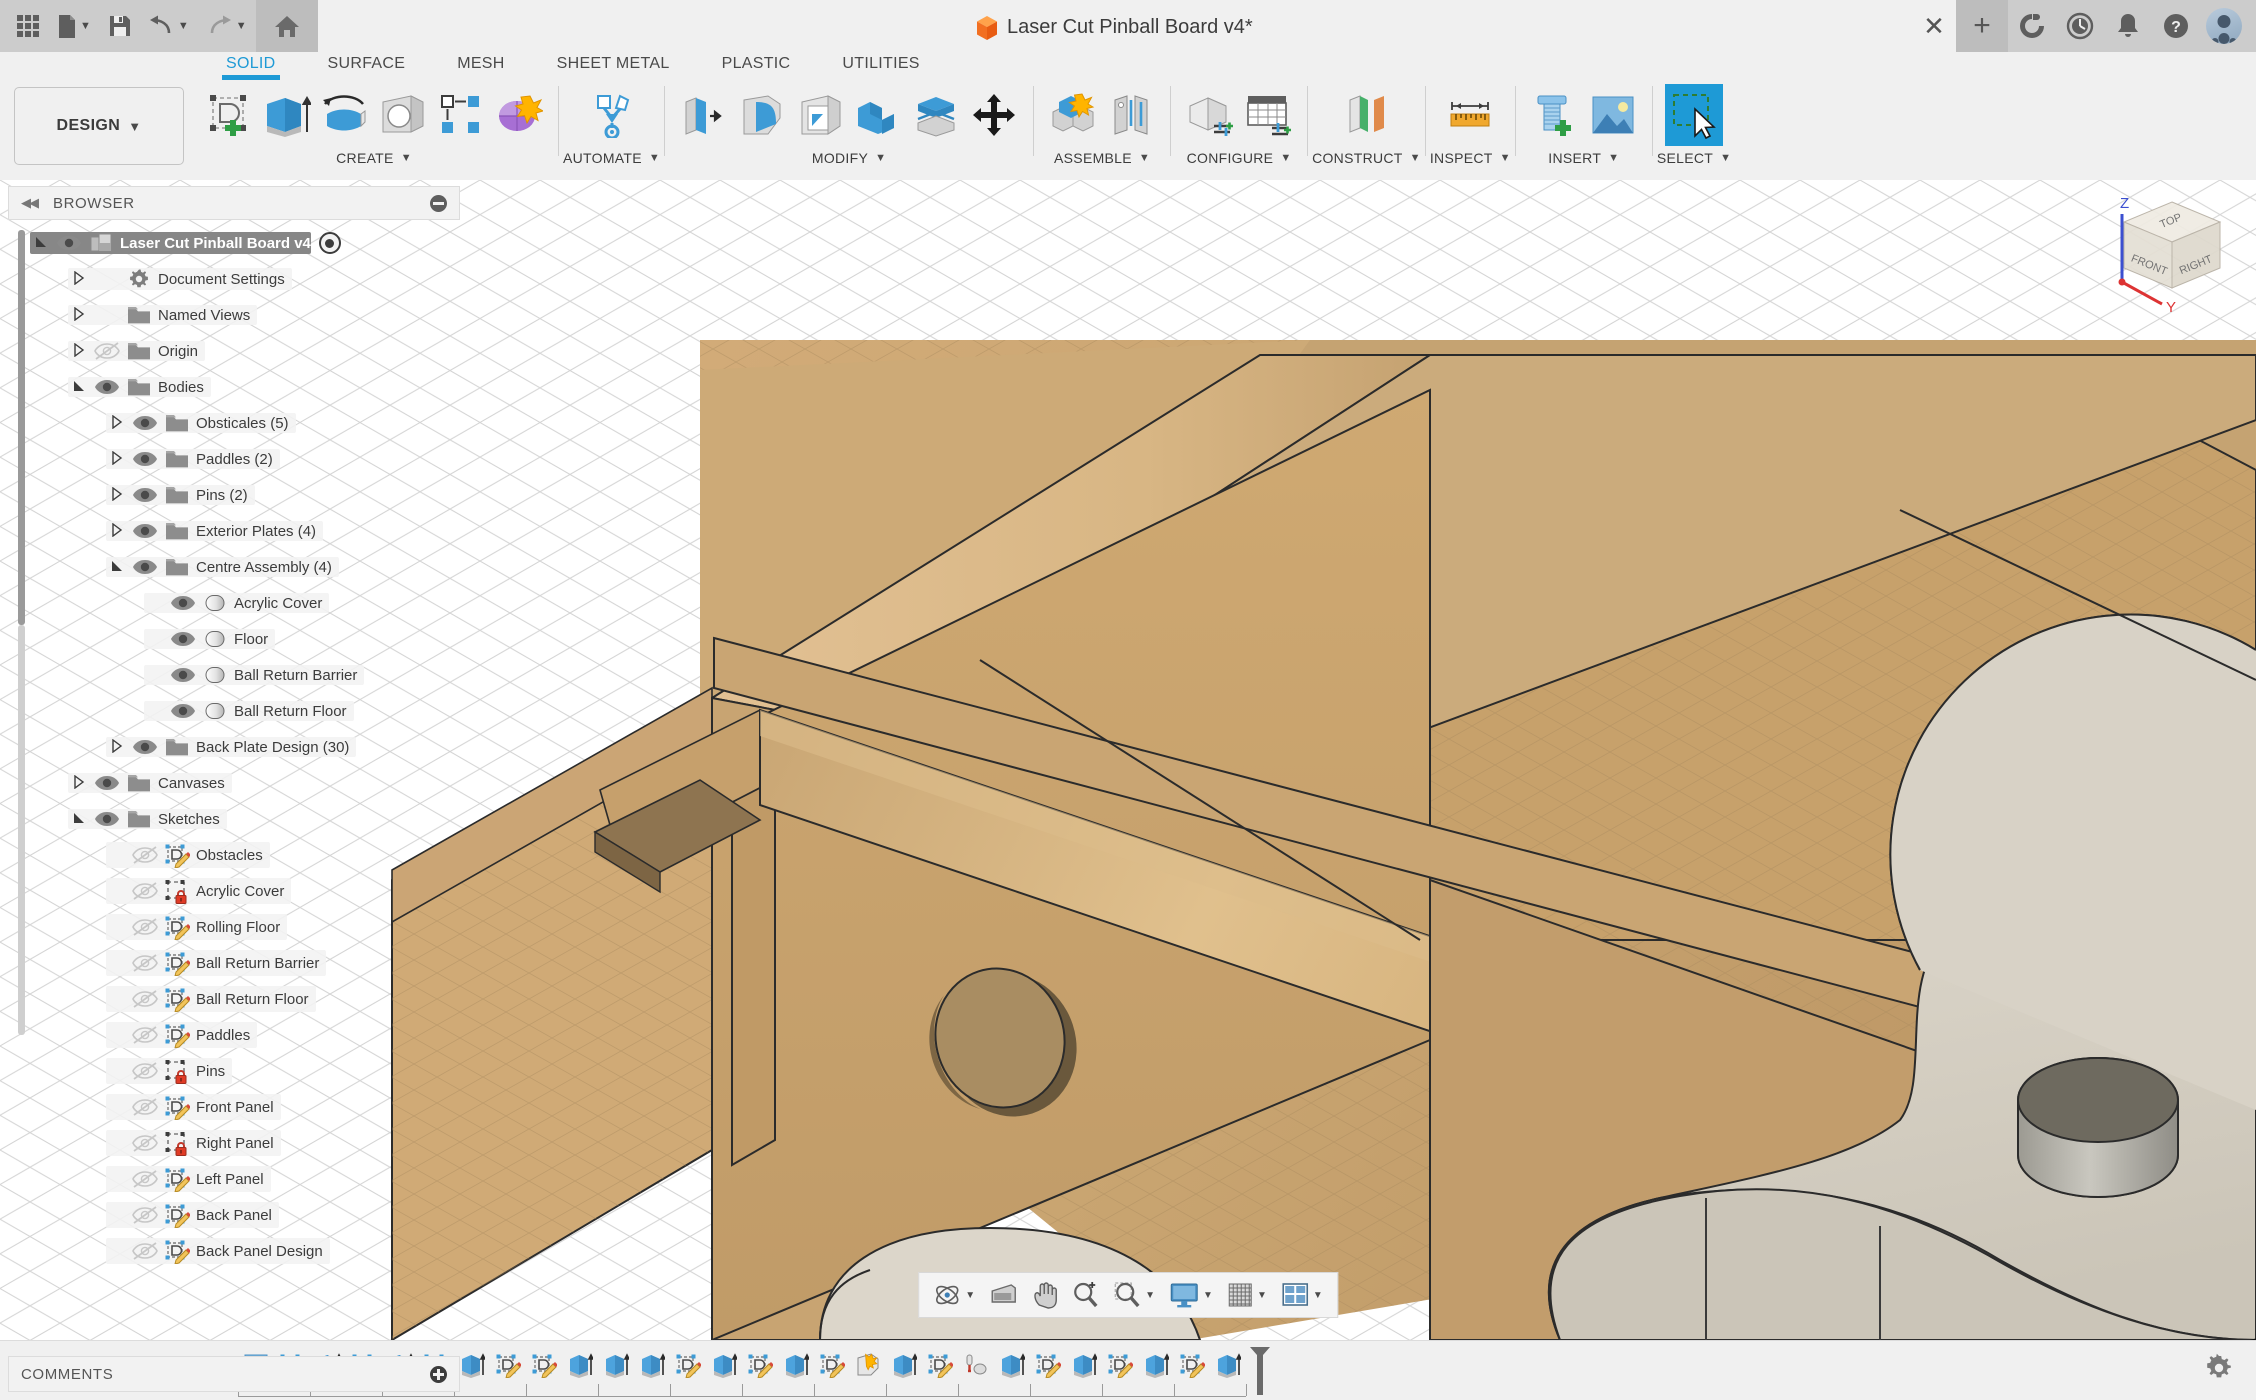 Image resolution: width=2256 pixels, height=1400 pixels. What do you see at coordinates (234, 279) in the screenshot?
I see `browser-tree-item: Document Settings` at bounding box center [234, 279].